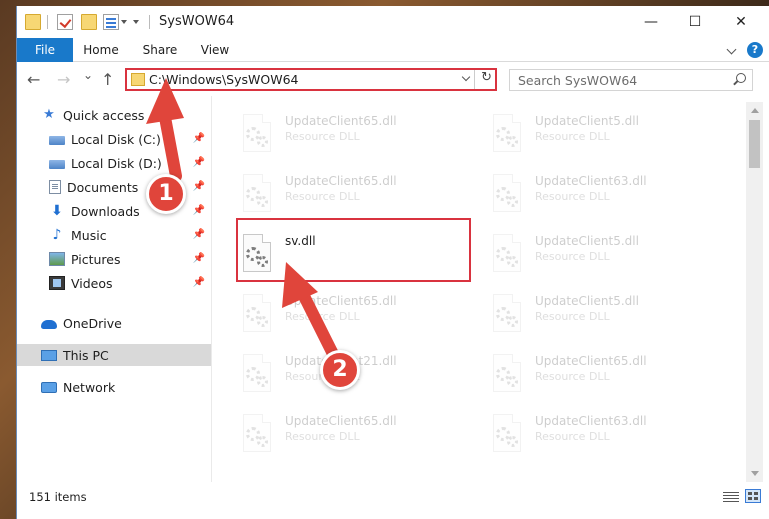 The height and width of the screenshot is (519, 769). I want to click on help-icon: ?, so click(755, 50).